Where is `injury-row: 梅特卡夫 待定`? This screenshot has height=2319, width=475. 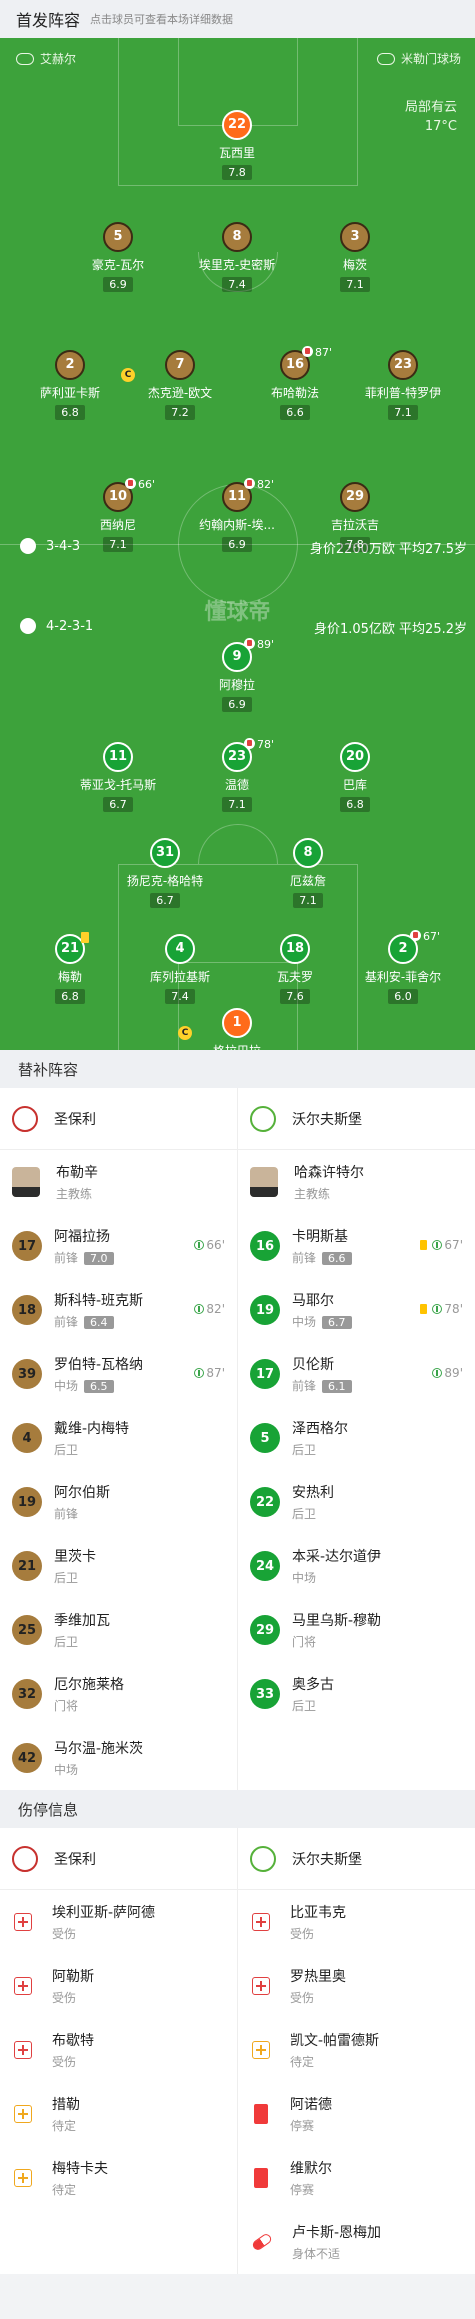
injury-row: 梅特卡夫 待定 is located at coordinates (118, 2178).